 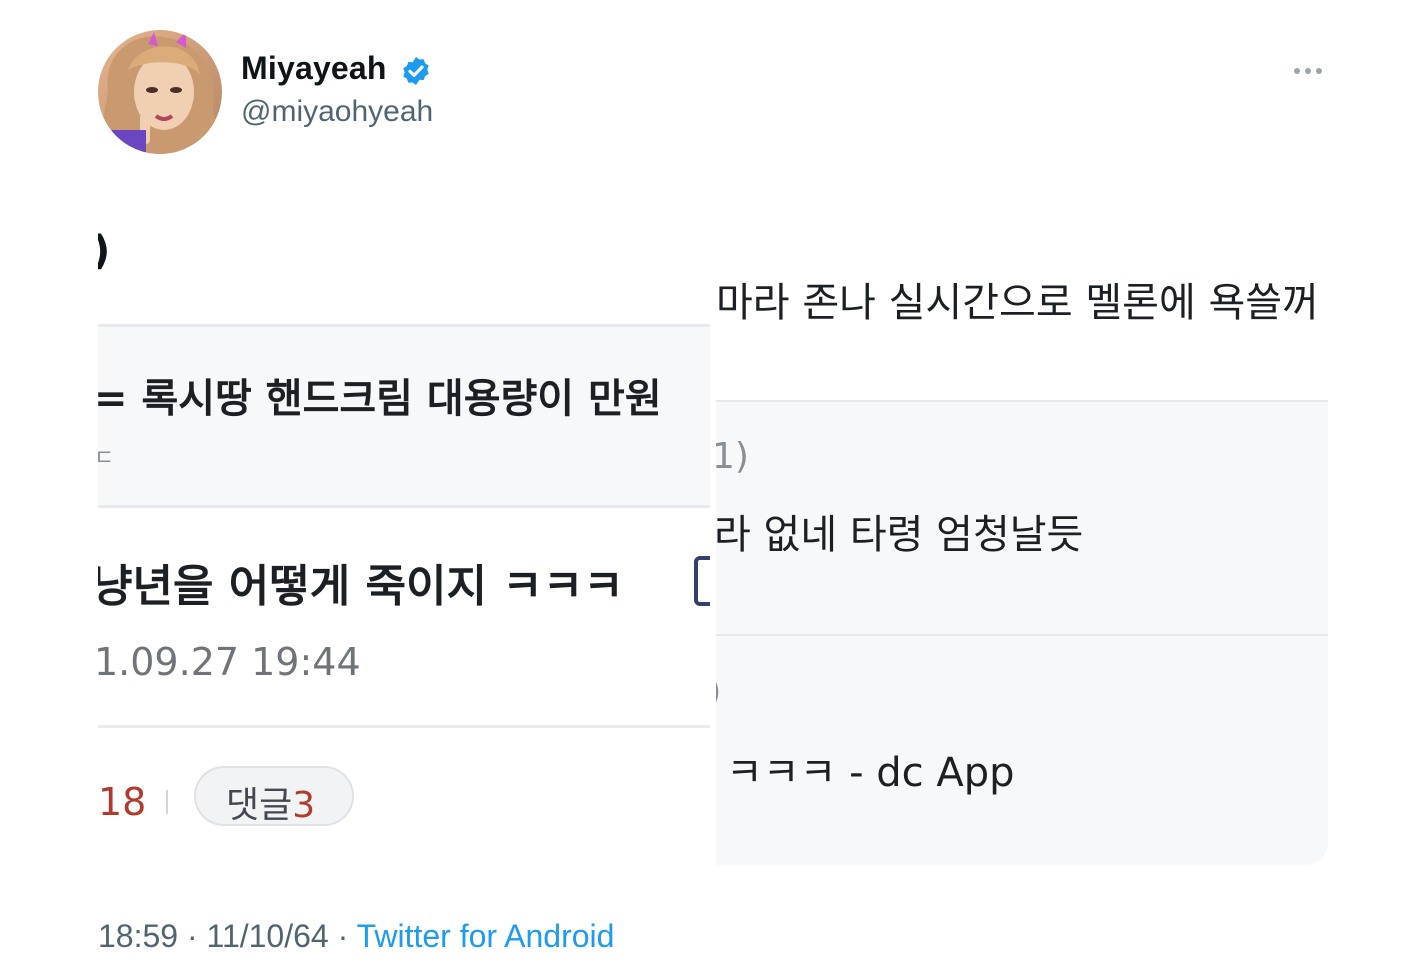 What do you see at coordinates (732, 456) in the screenshot?
I see `comment-author: 1)` at bounding box center [732, 456].